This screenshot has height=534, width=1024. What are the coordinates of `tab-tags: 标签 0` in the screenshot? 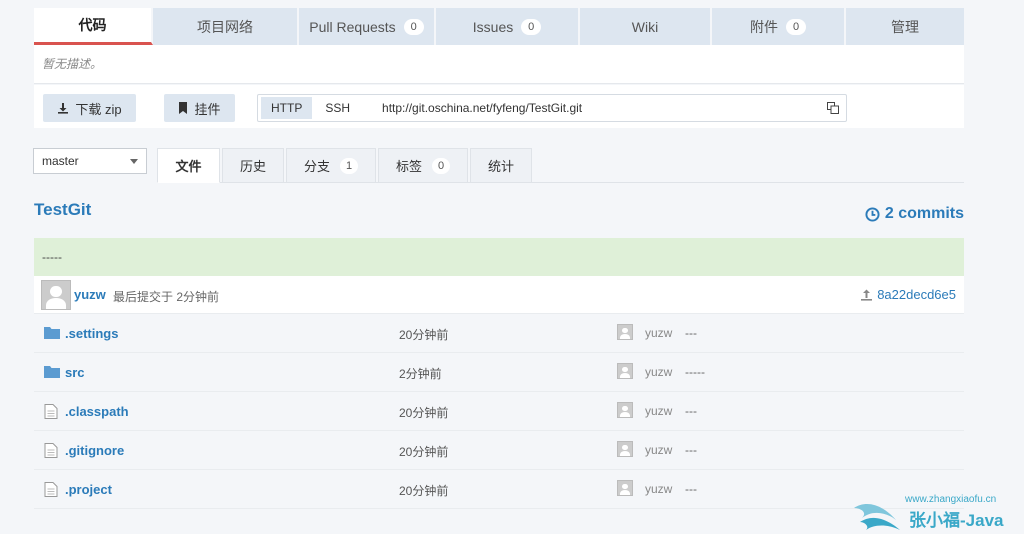 It's located at (423, 165).